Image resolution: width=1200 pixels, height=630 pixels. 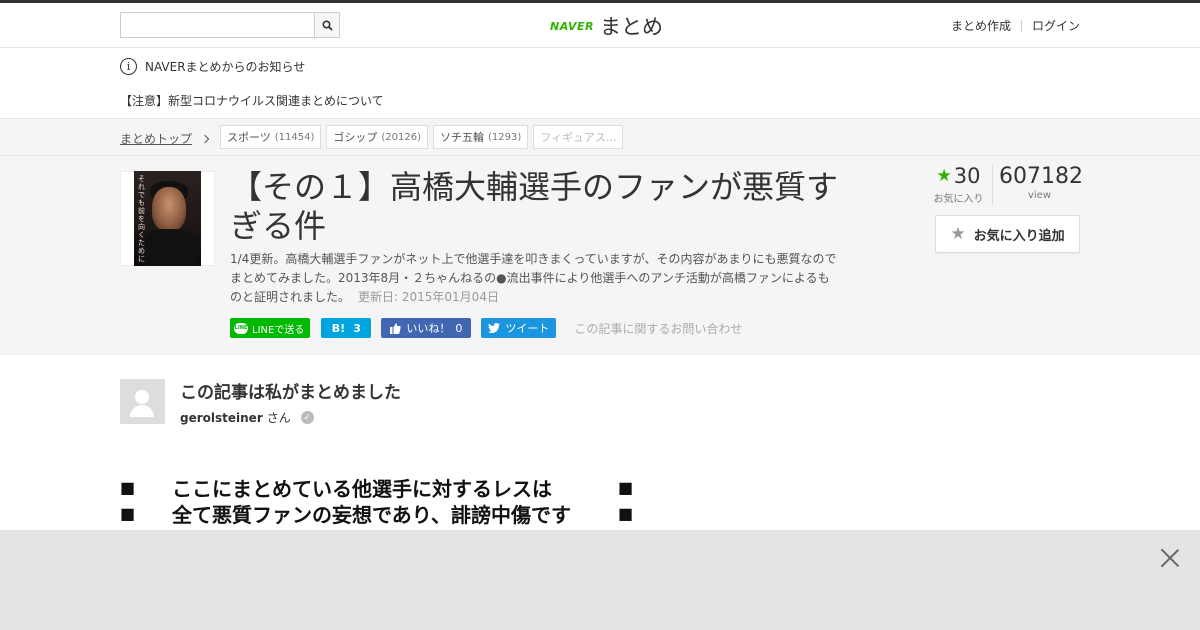 I want to click on content-line: ■ 全て悪質ファンの妄想であり、誹謗中傷です ■, so click(x=380, y=513).